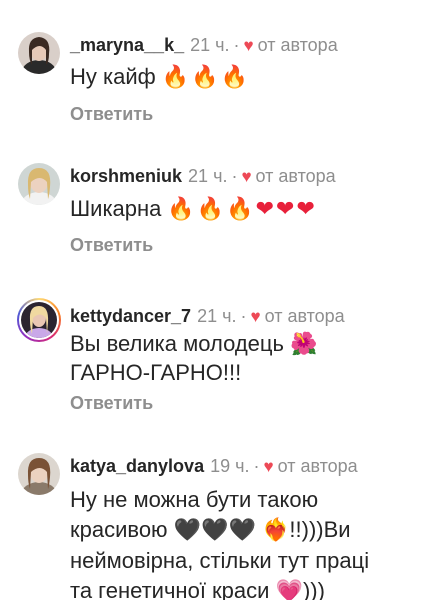 The image size is (434, 600). I want to click on comment-body-line2: красивою, so click(119, 529).